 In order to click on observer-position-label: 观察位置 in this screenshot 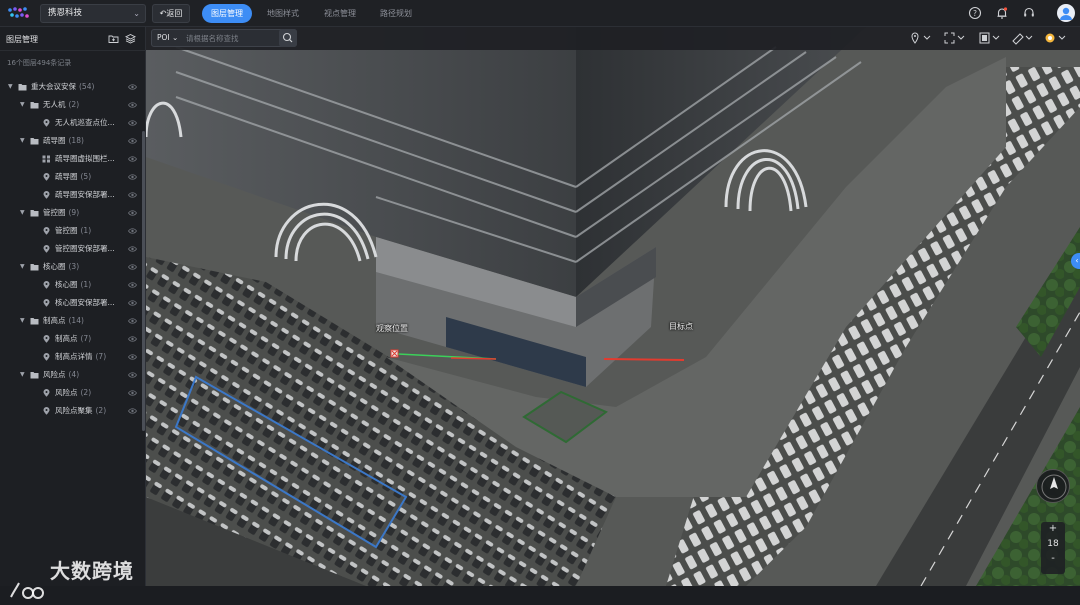, I will do `click(392, 328)`.